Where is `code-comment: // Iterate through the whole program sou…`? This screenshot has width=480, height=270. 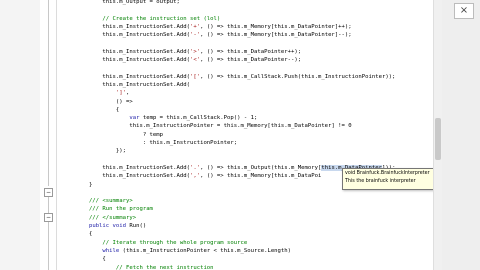 code-comment: // Iterate through the whole program sou… is located at coordinates (155, 242).